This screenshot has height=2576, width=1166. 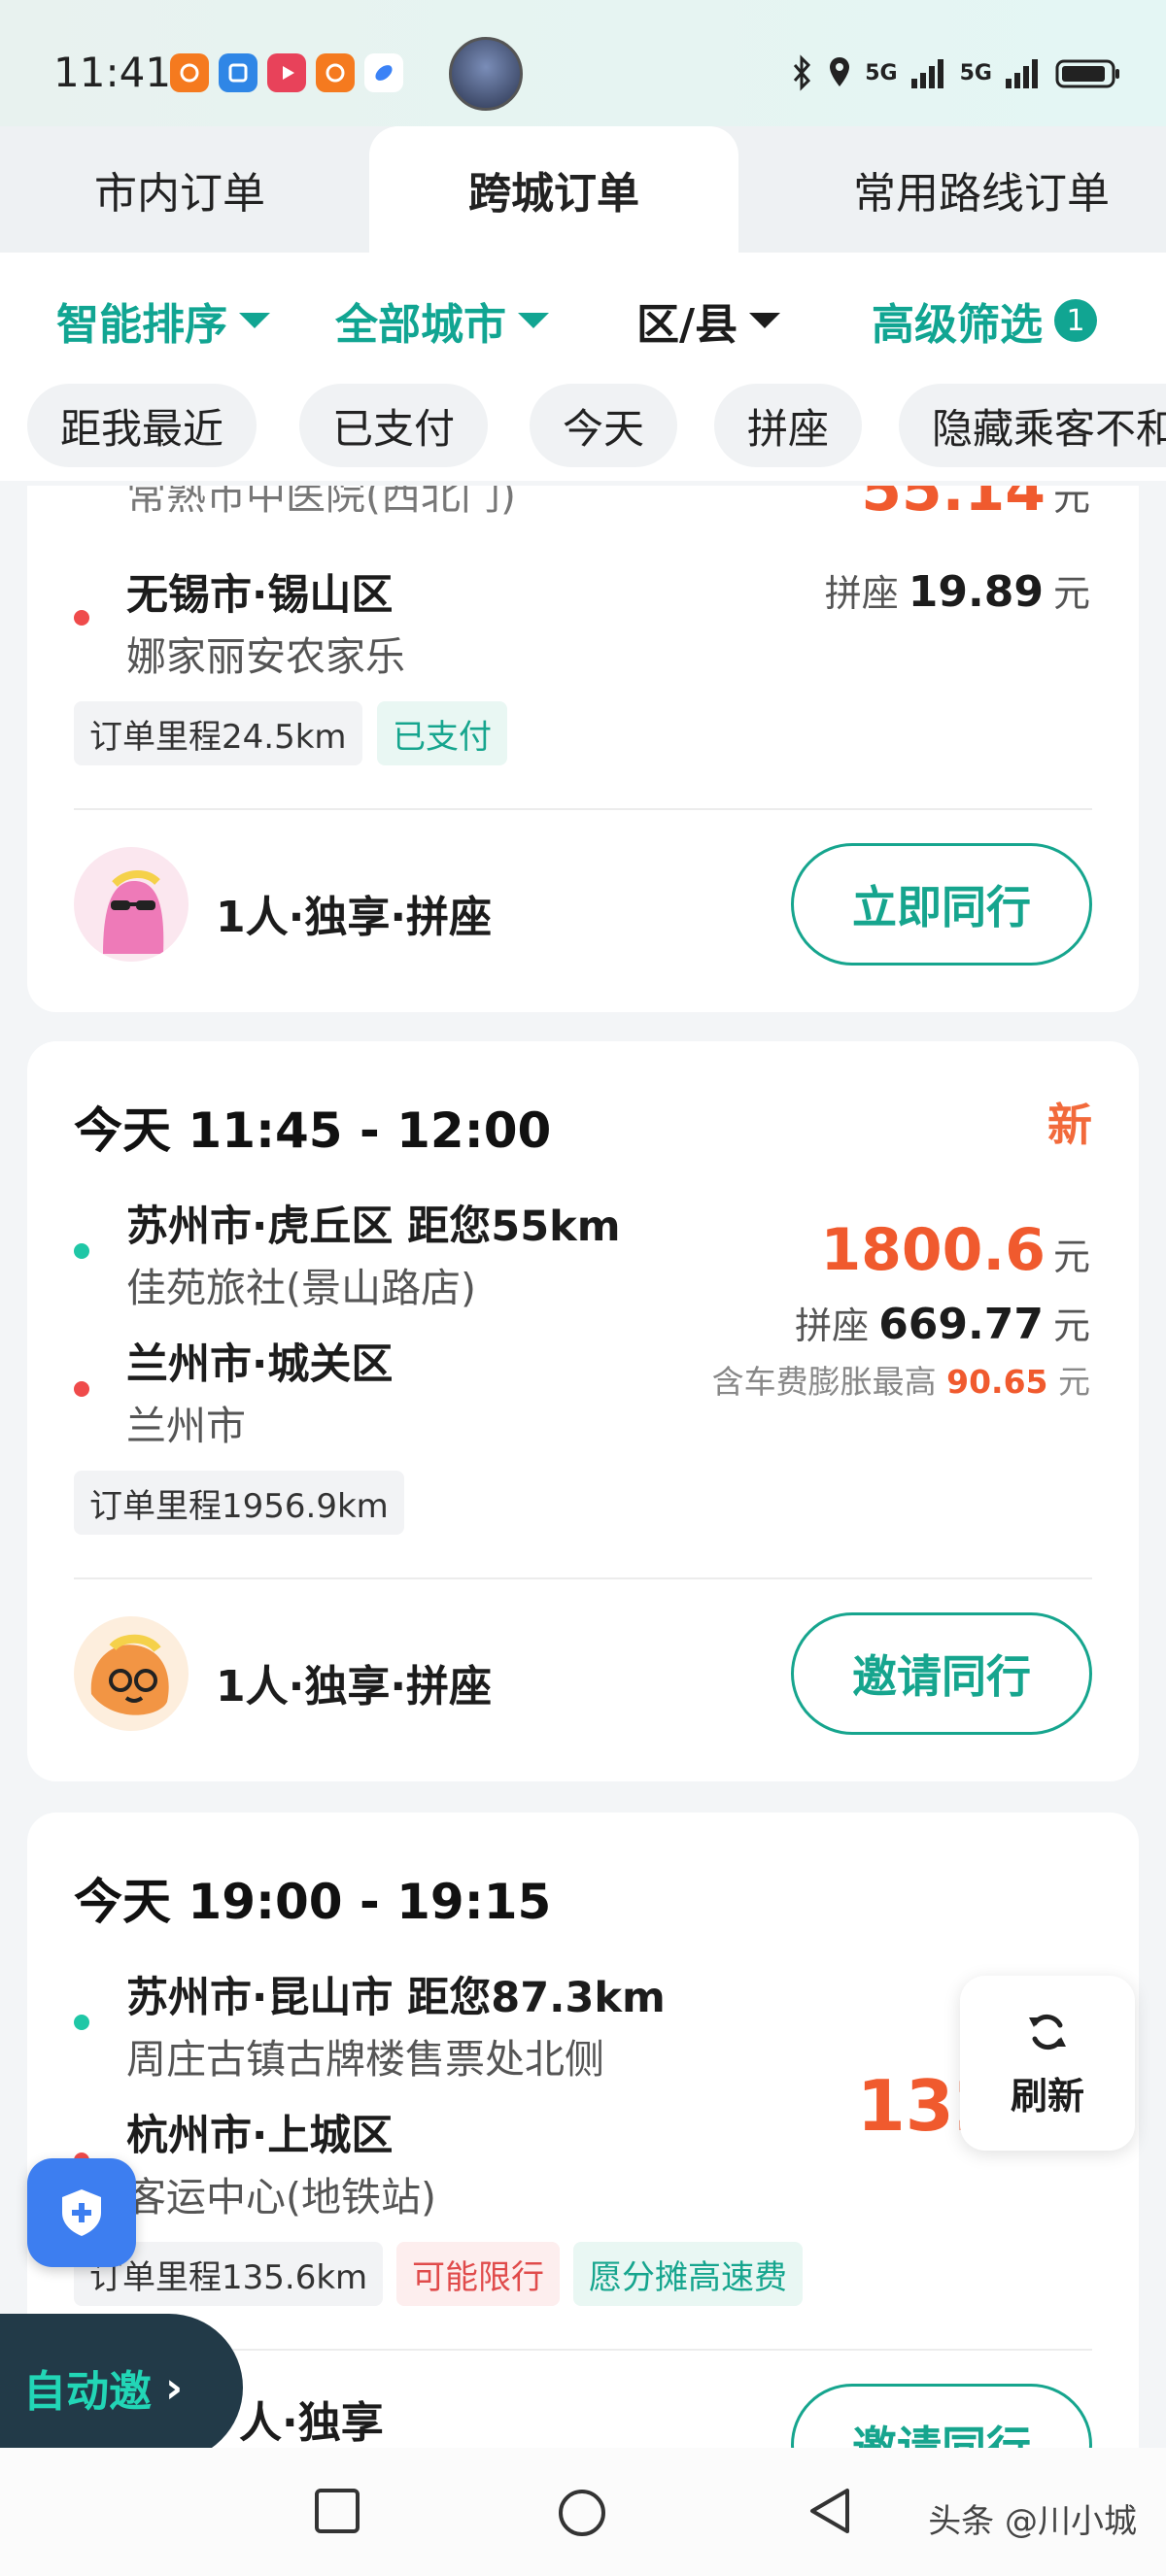 I want to click on new-badge: 新, so click(x=1069, y=1125).